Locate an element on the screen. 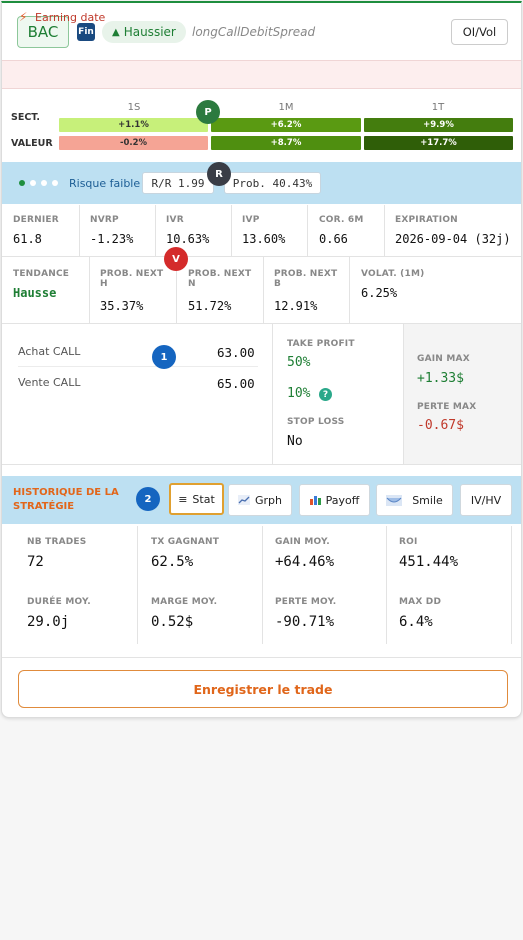  line-chart-icon is located at coordinates (243, 500).